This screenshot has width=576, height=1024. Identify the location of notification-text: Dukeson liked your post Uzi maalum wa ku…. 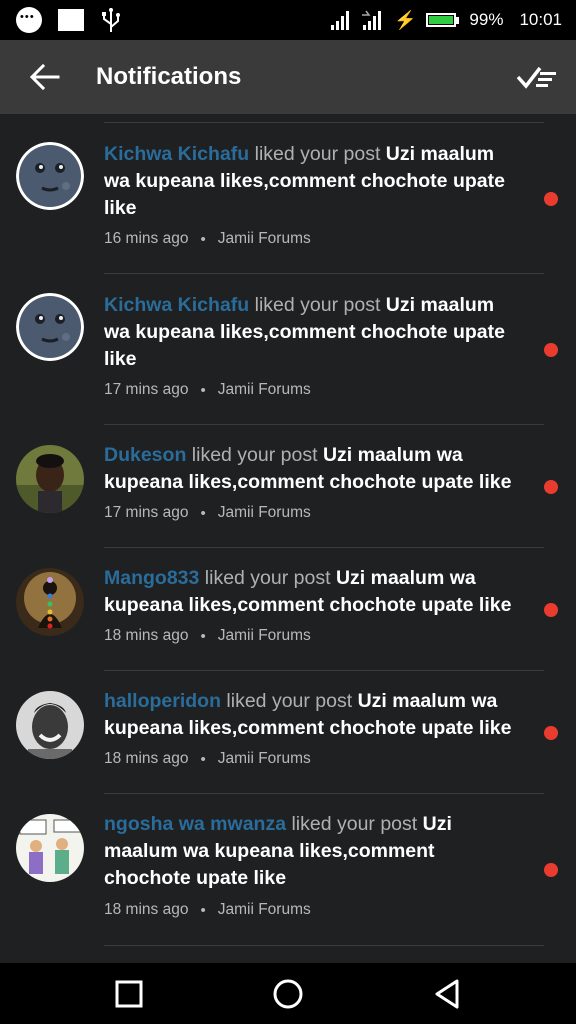
(324, 469).